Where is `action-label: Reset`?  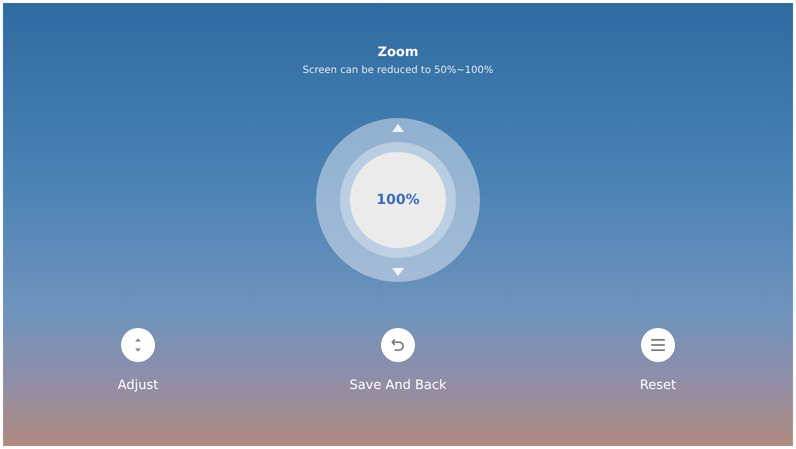 action-label: Reset is located at coordinates (658, 385).